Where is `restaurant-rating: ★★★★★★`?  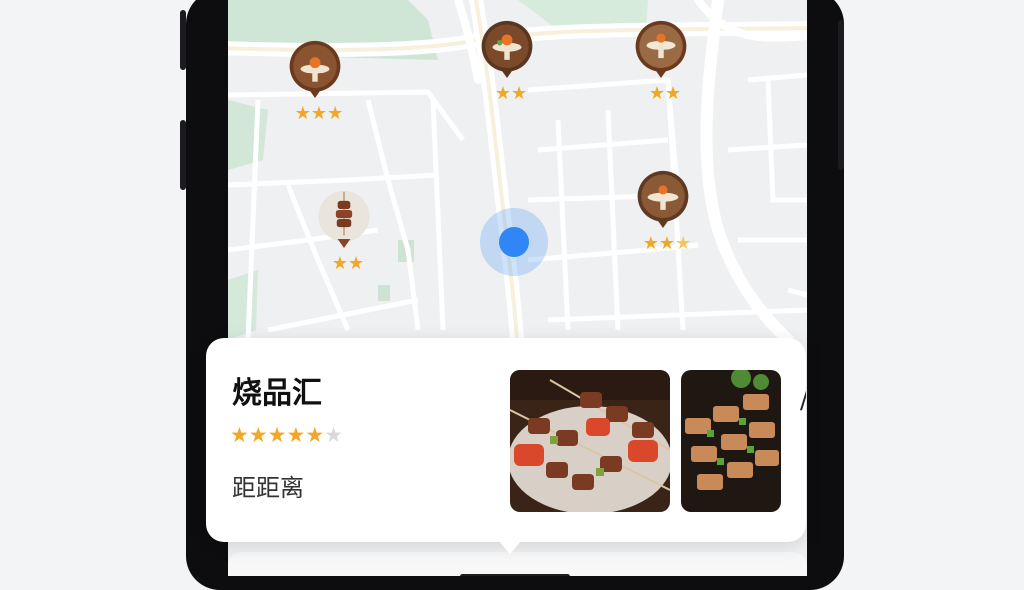 restaurant-rating: ★★★★★★ is located at coordinates (286, 435).